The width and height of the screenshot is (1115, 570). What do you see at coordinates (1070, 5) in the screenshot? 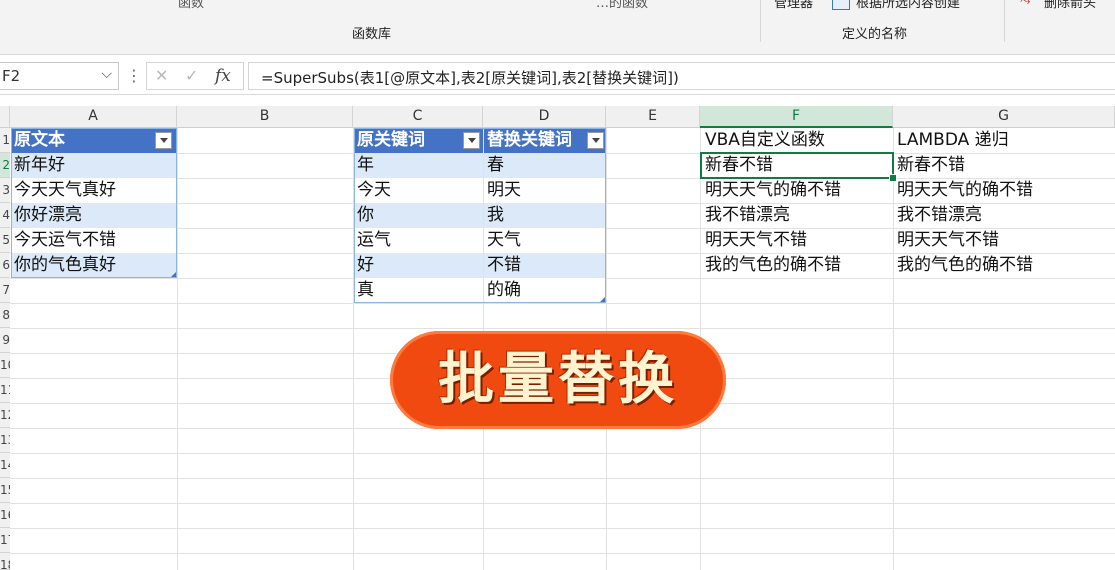
I see `ribbon-remove-arrows: 删除箭头` at bounding box center [1070, 5].